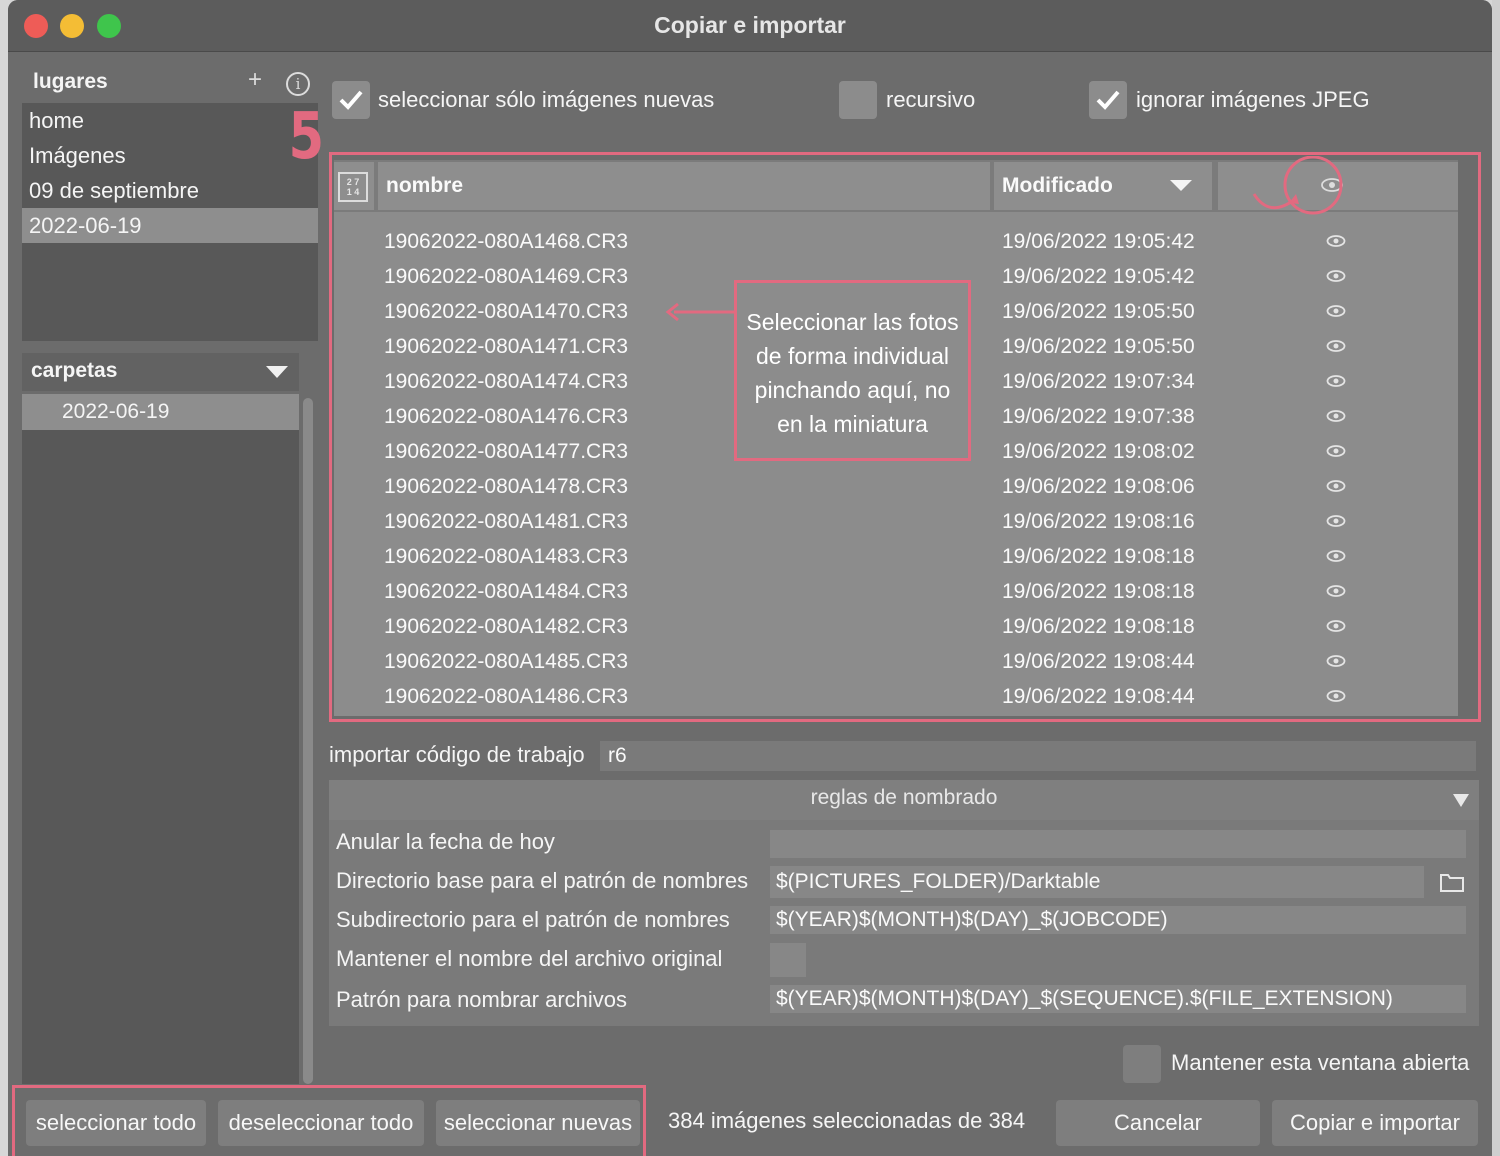 The image size is (1500, 1156). Describe the element at coordinates (1297, 185) in the screenshot. I see `eye-annotation-circle-icon` at that location.